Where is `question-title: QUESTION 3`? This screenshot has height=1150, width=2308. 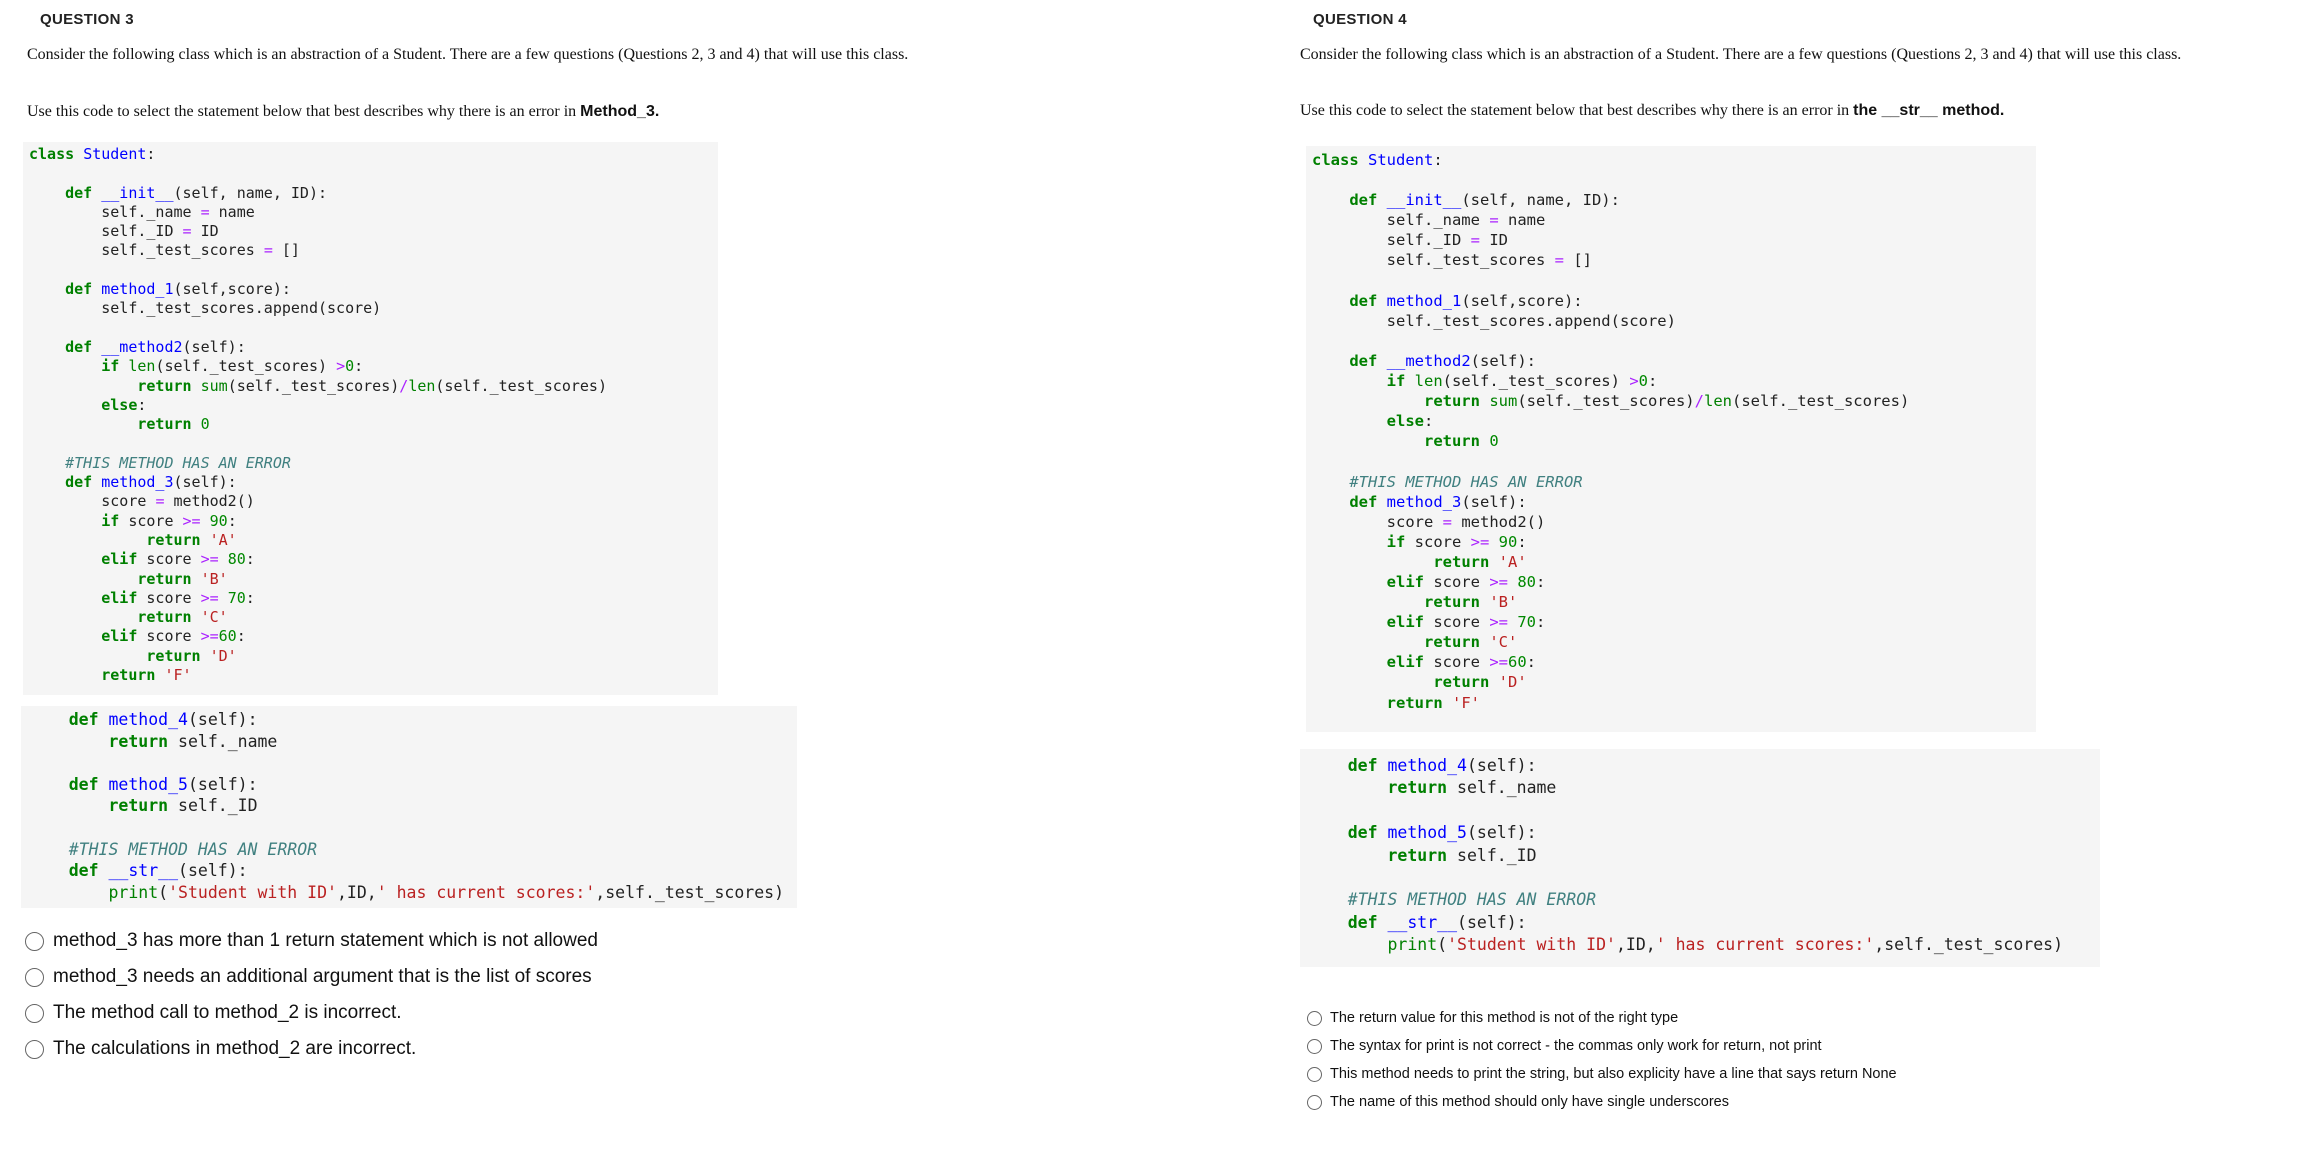 question-title: QUESTION 3 is located at coordinates (87, 19).